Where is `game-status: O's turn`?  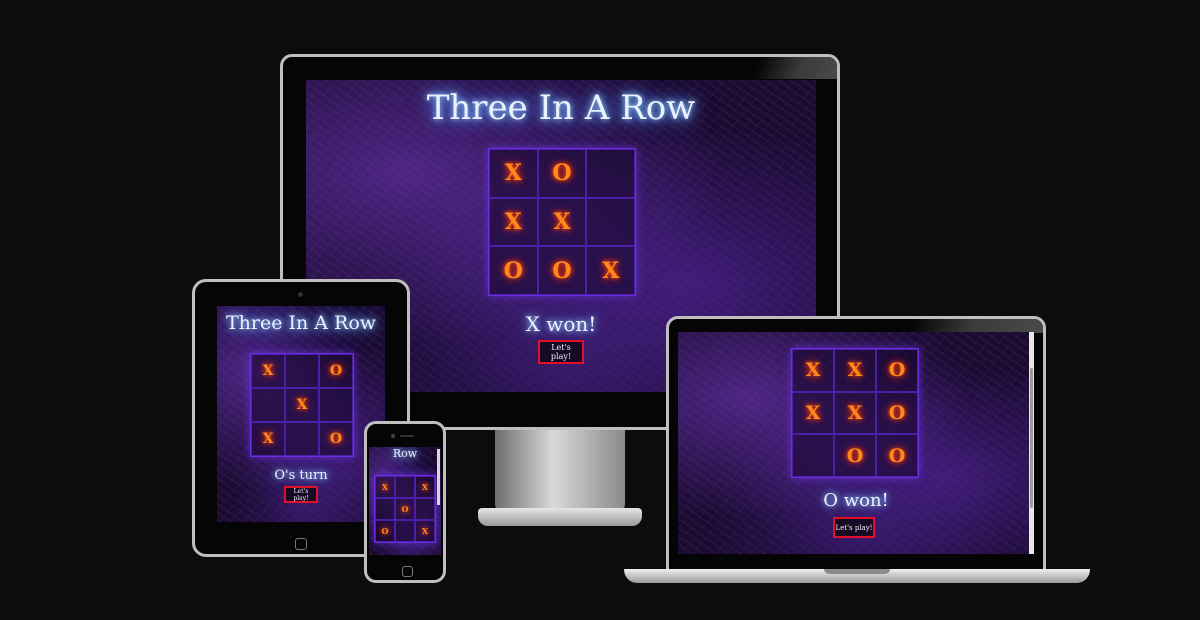 game-status: O's turn is located at coordinates (301, 475).